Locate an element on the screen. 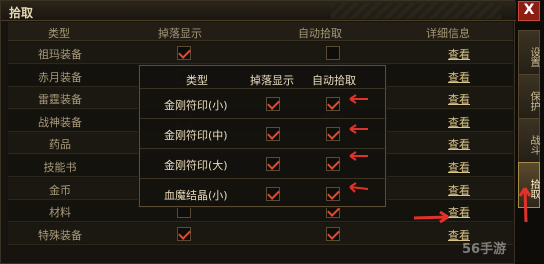 Image resolution: width=544 pixels, height=264 pixels. header-show: 掉落显示 is located at coordinates (180, 33).